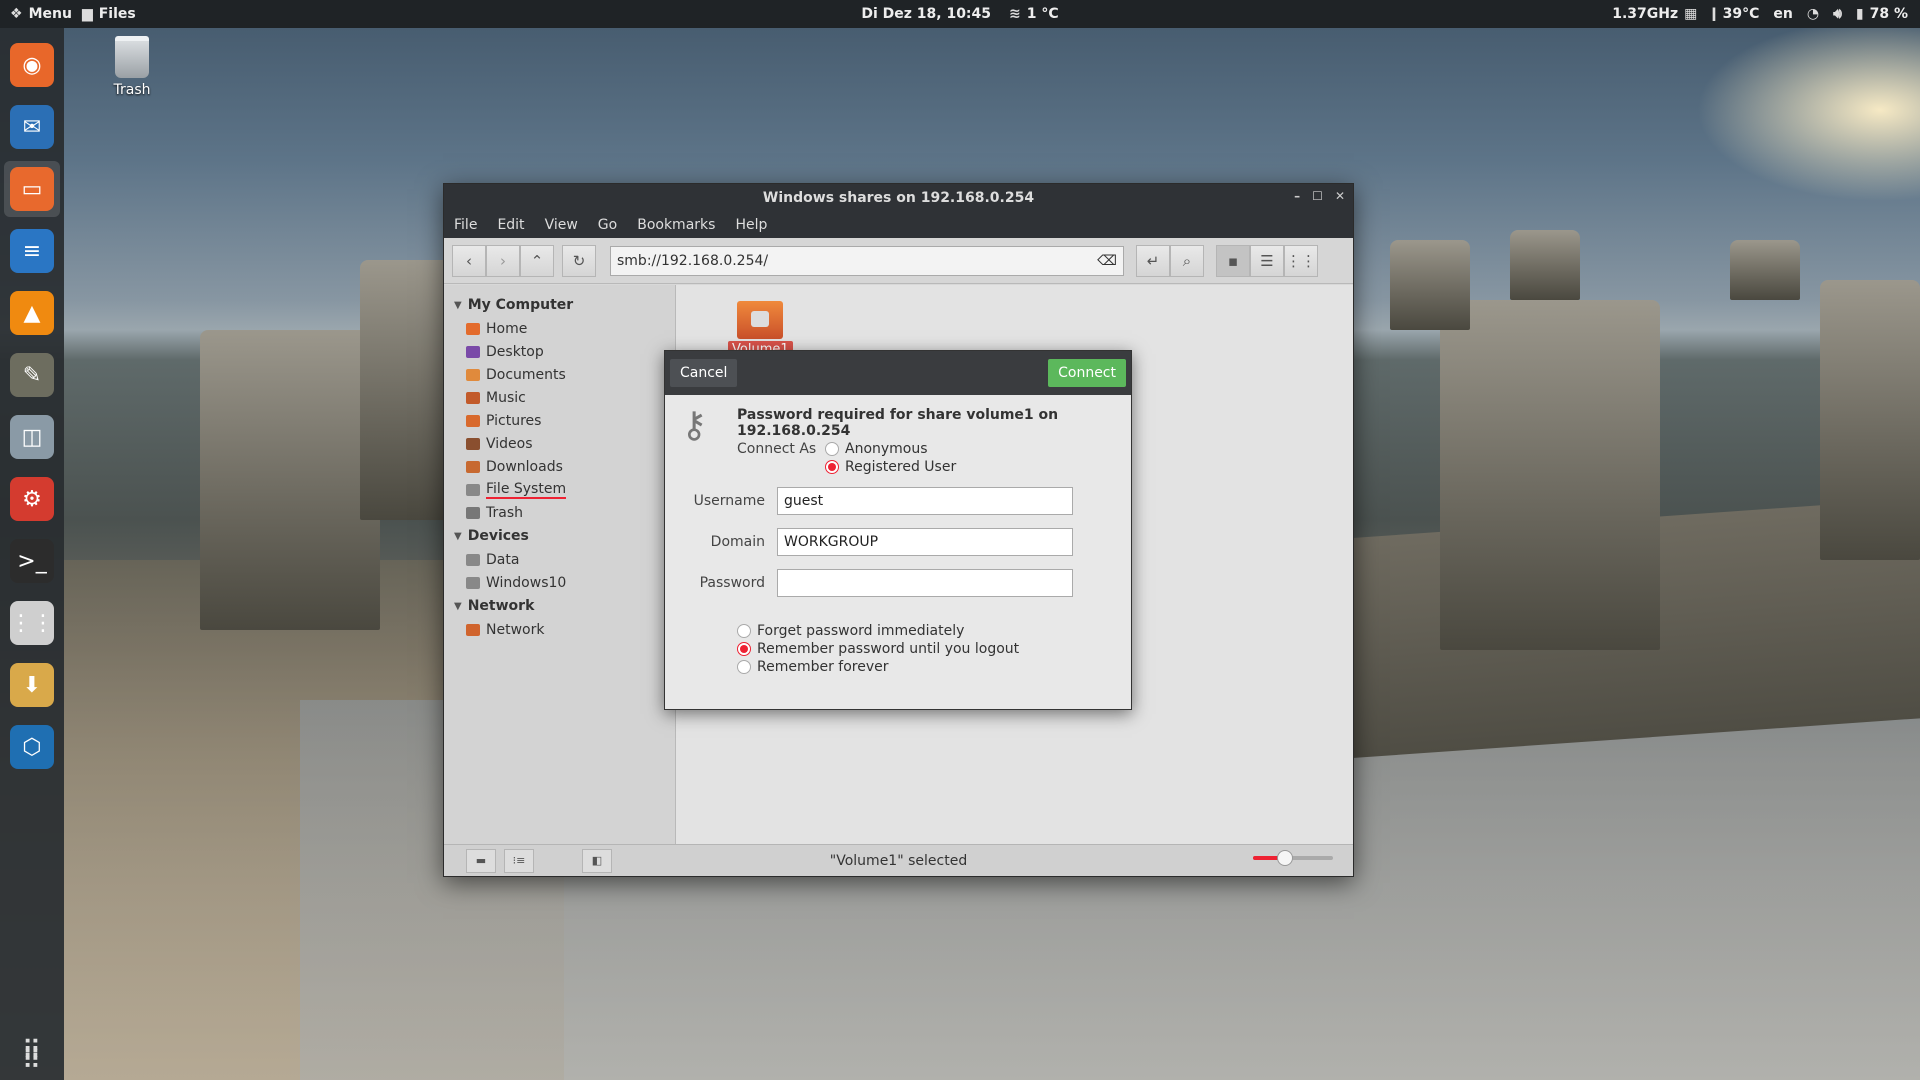 This screenshot has height=1080, width=1920. What do you see at coordinates (579, 260) in the screenshot?
I see `reload-button: ↻` at bounding box center [579, 260].